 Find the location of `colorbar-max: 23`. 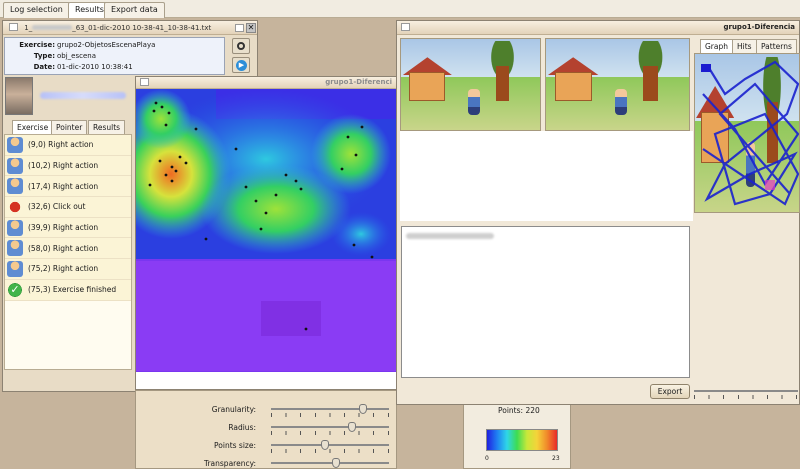

colorbar-max: 23 is located at coordinates (556, 458).